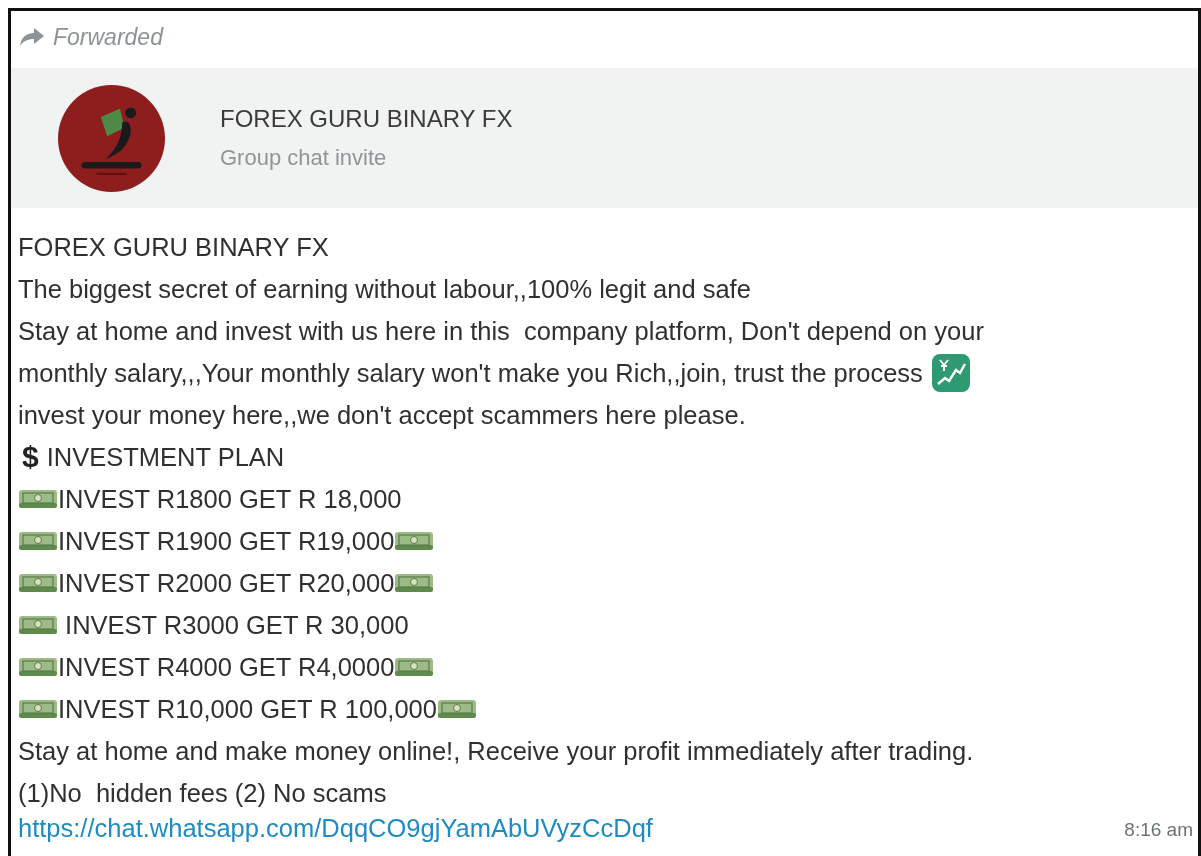 The width and height of the screenshot is (1201, 856). Describe the element at coordinates (384, 289) in the screenshot. I see `message-text: The biggest secret of earning without labour,,100% legit and safe` at that location.